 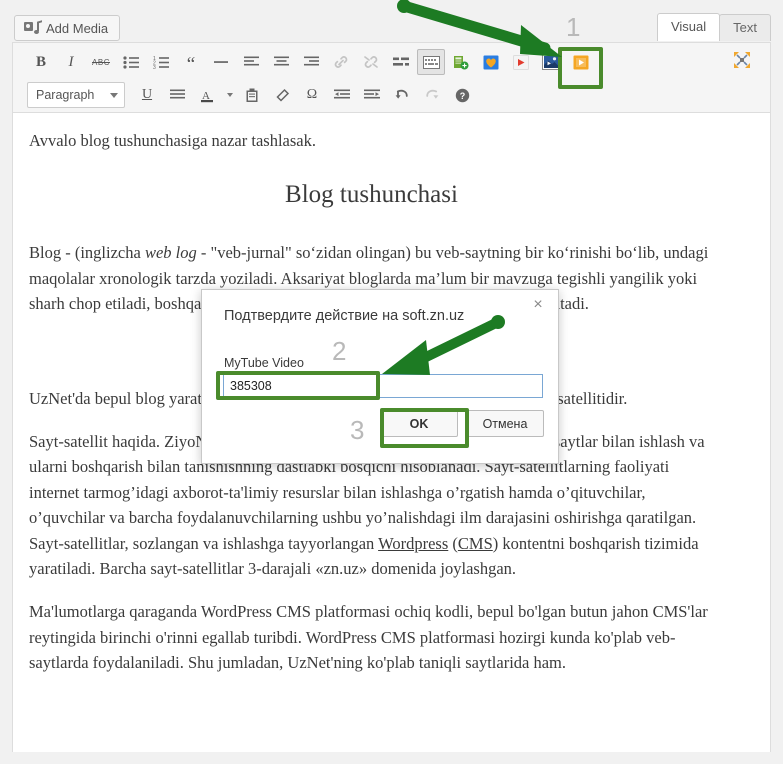 I want to click on horizontal-rule-button, so click(x=221, y=62).